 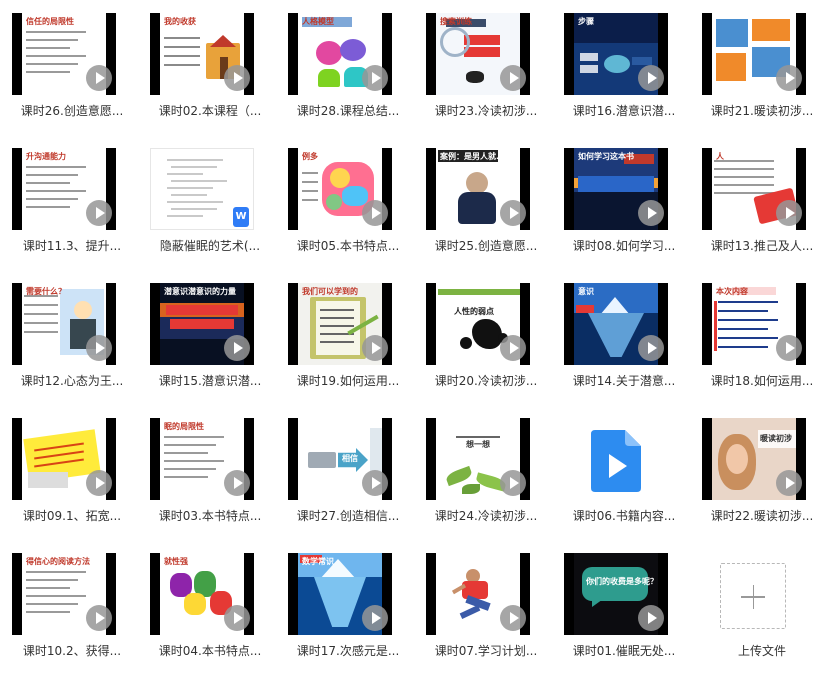 What do you see at coordinates (202, 459) in the screenshot?
I see `video-thumbnail: 眠的局限性` at bounding box center [202, 459].